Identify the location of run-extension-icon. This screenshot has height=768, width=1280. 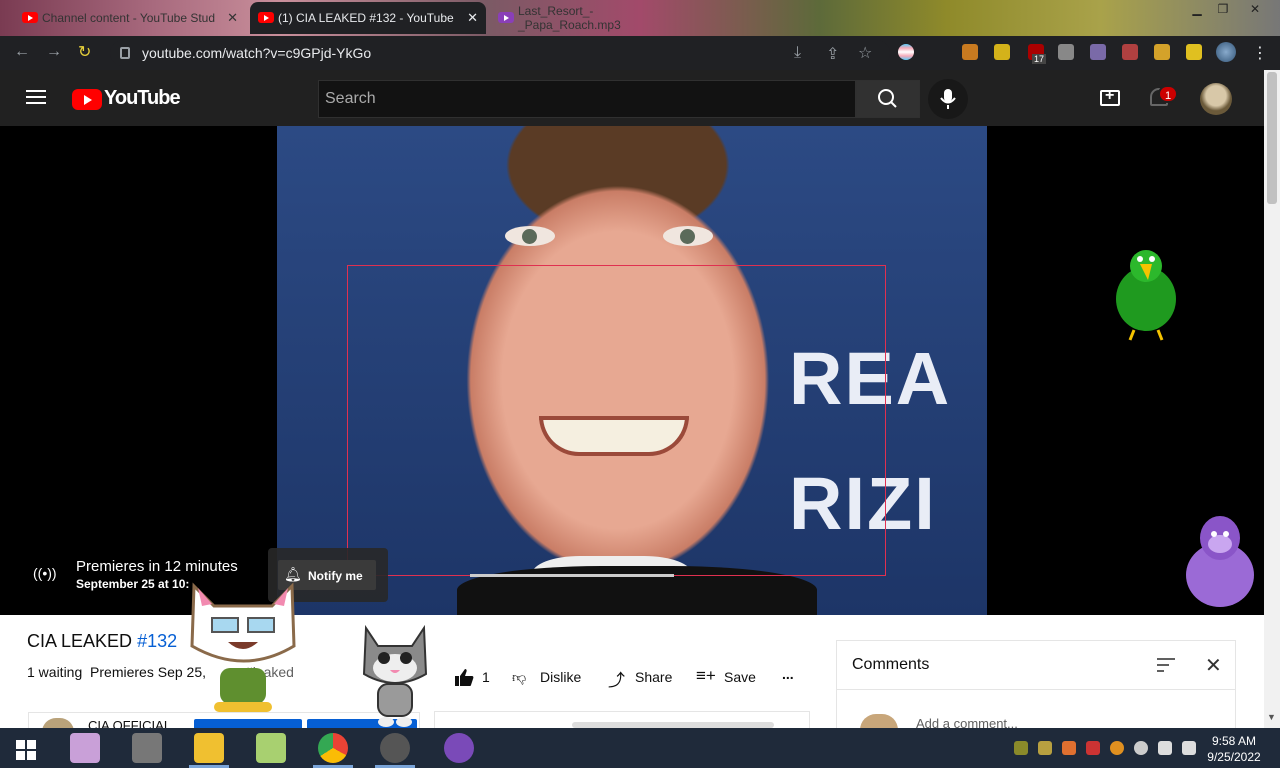
(1002, 52).